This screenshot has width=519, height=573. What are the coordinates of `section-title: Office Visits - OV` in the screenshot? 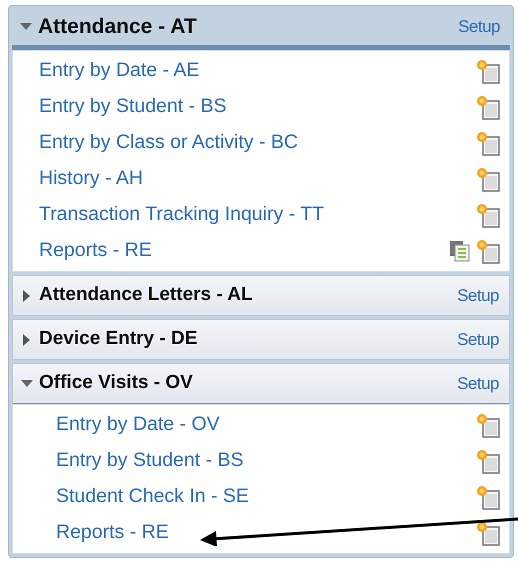 It's located at (116, 383).